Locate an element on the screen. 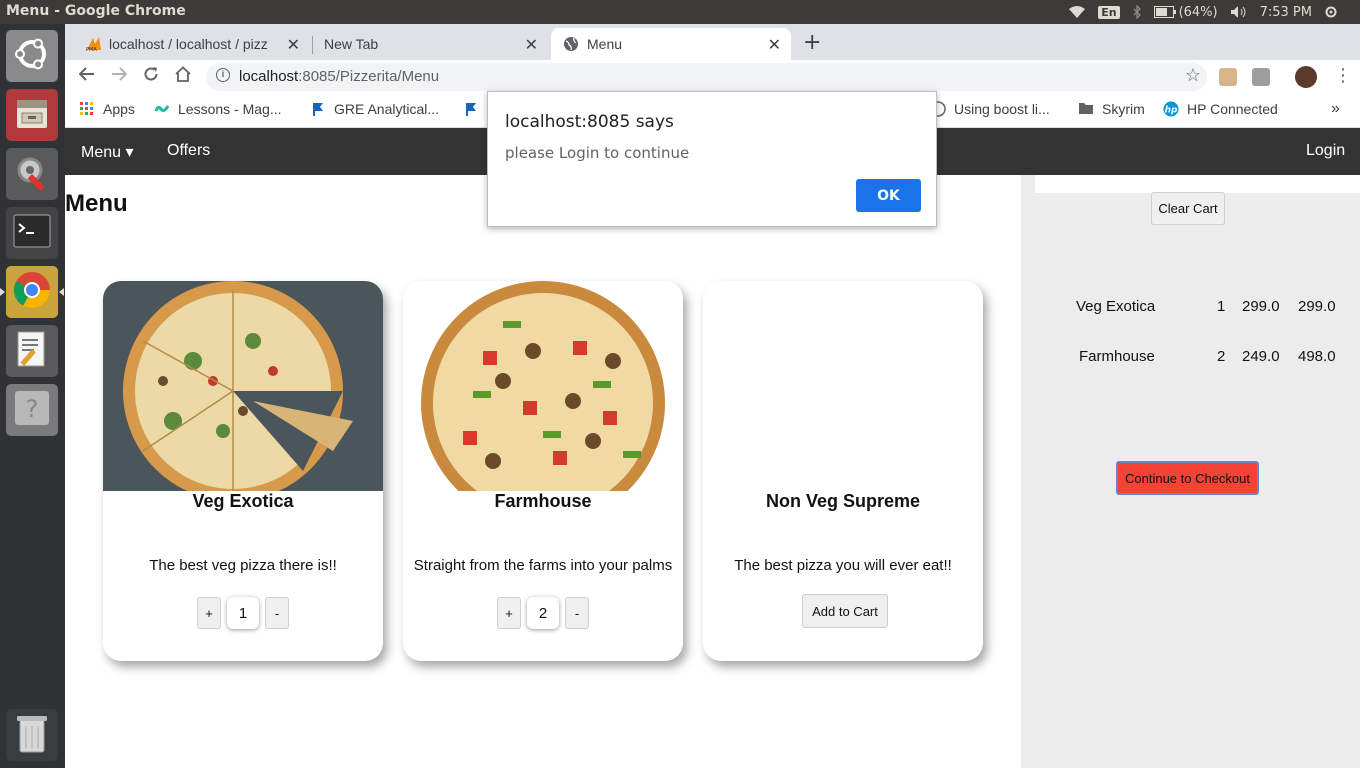 The width and height of the screenshot is (1360, 768). continue-to-checkout-button: Continue to Checkout is located at coordinates (1187, 478).